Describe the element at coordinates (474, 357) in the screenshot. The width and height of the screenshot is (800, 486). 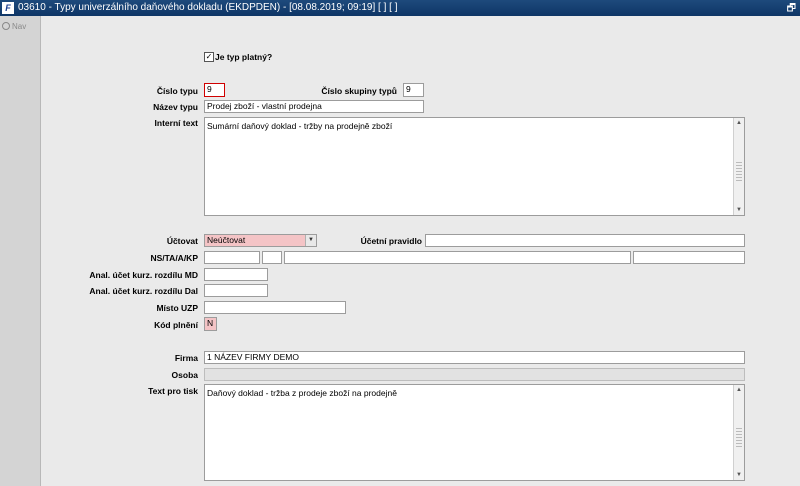
I see `company-input: 1 NÁZEV FIRMY DEMO` at that location.